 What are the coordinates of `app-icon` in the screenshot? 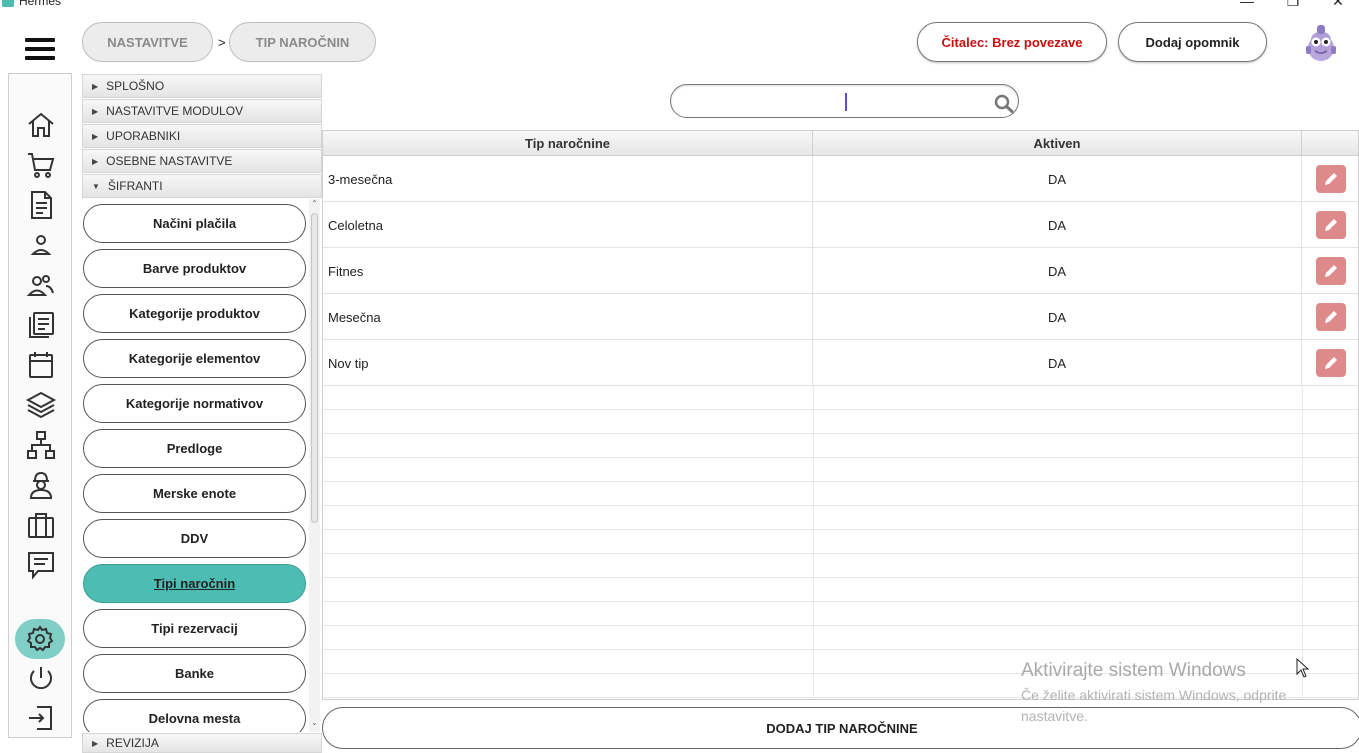 It's located at (8, 3).